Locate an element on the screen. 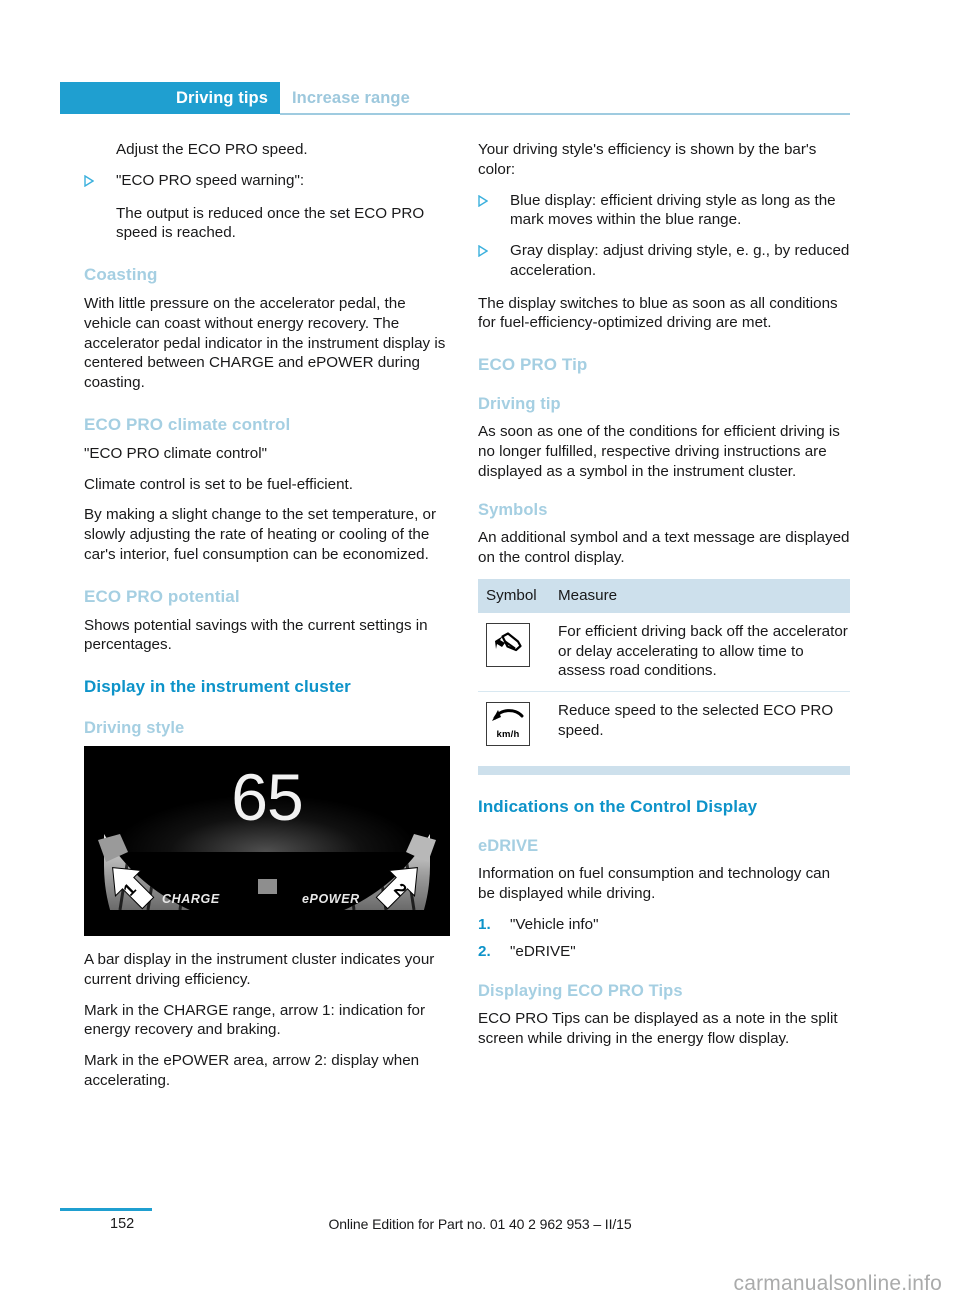  climate-quote: "ECO PRO climate control" is located at coordinates (175, 453).